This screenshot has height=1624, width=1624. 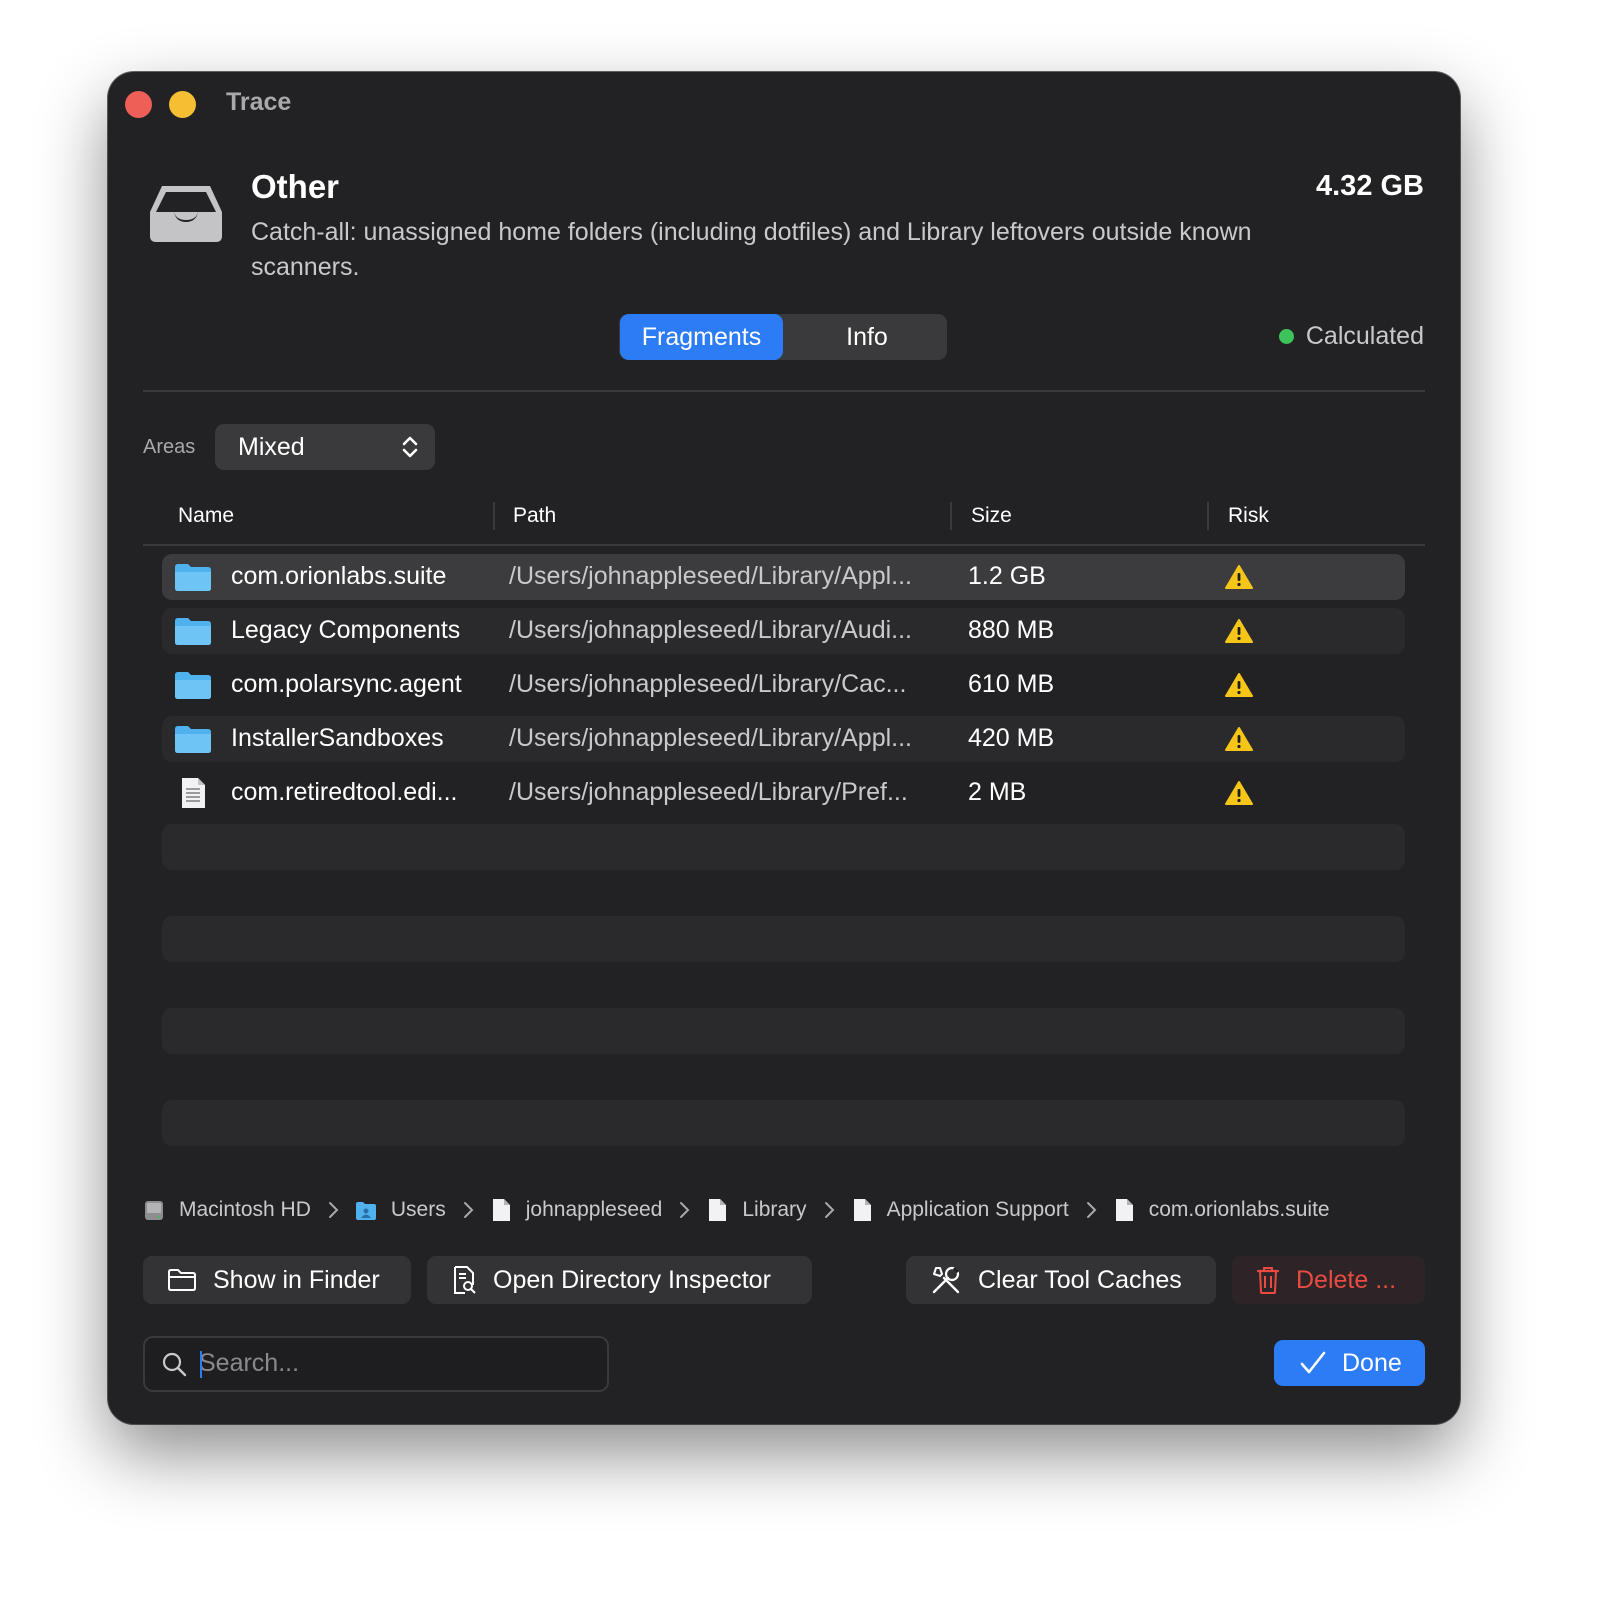 I want to click on breadcrumb-item-macintosh-hd: Macintosh HD, so click(x=227, y=1210).